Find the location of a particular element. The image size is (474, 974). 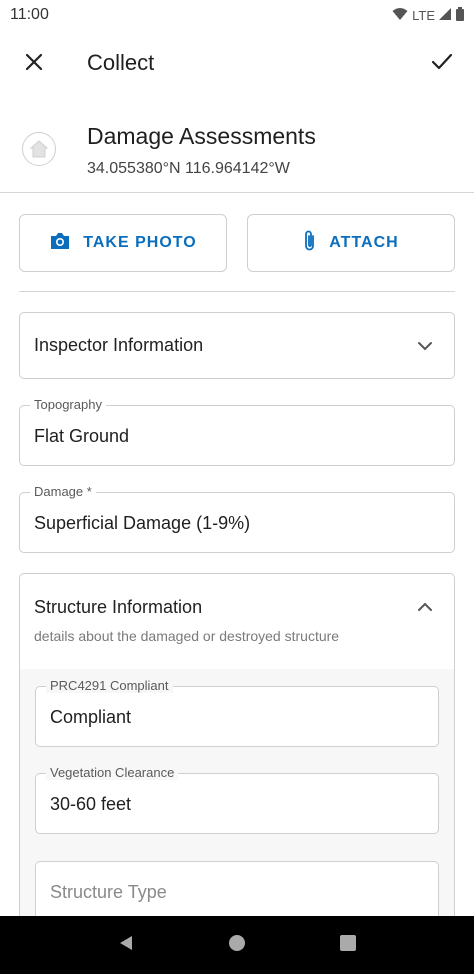

close-icon is located at coordinates (34, 64).